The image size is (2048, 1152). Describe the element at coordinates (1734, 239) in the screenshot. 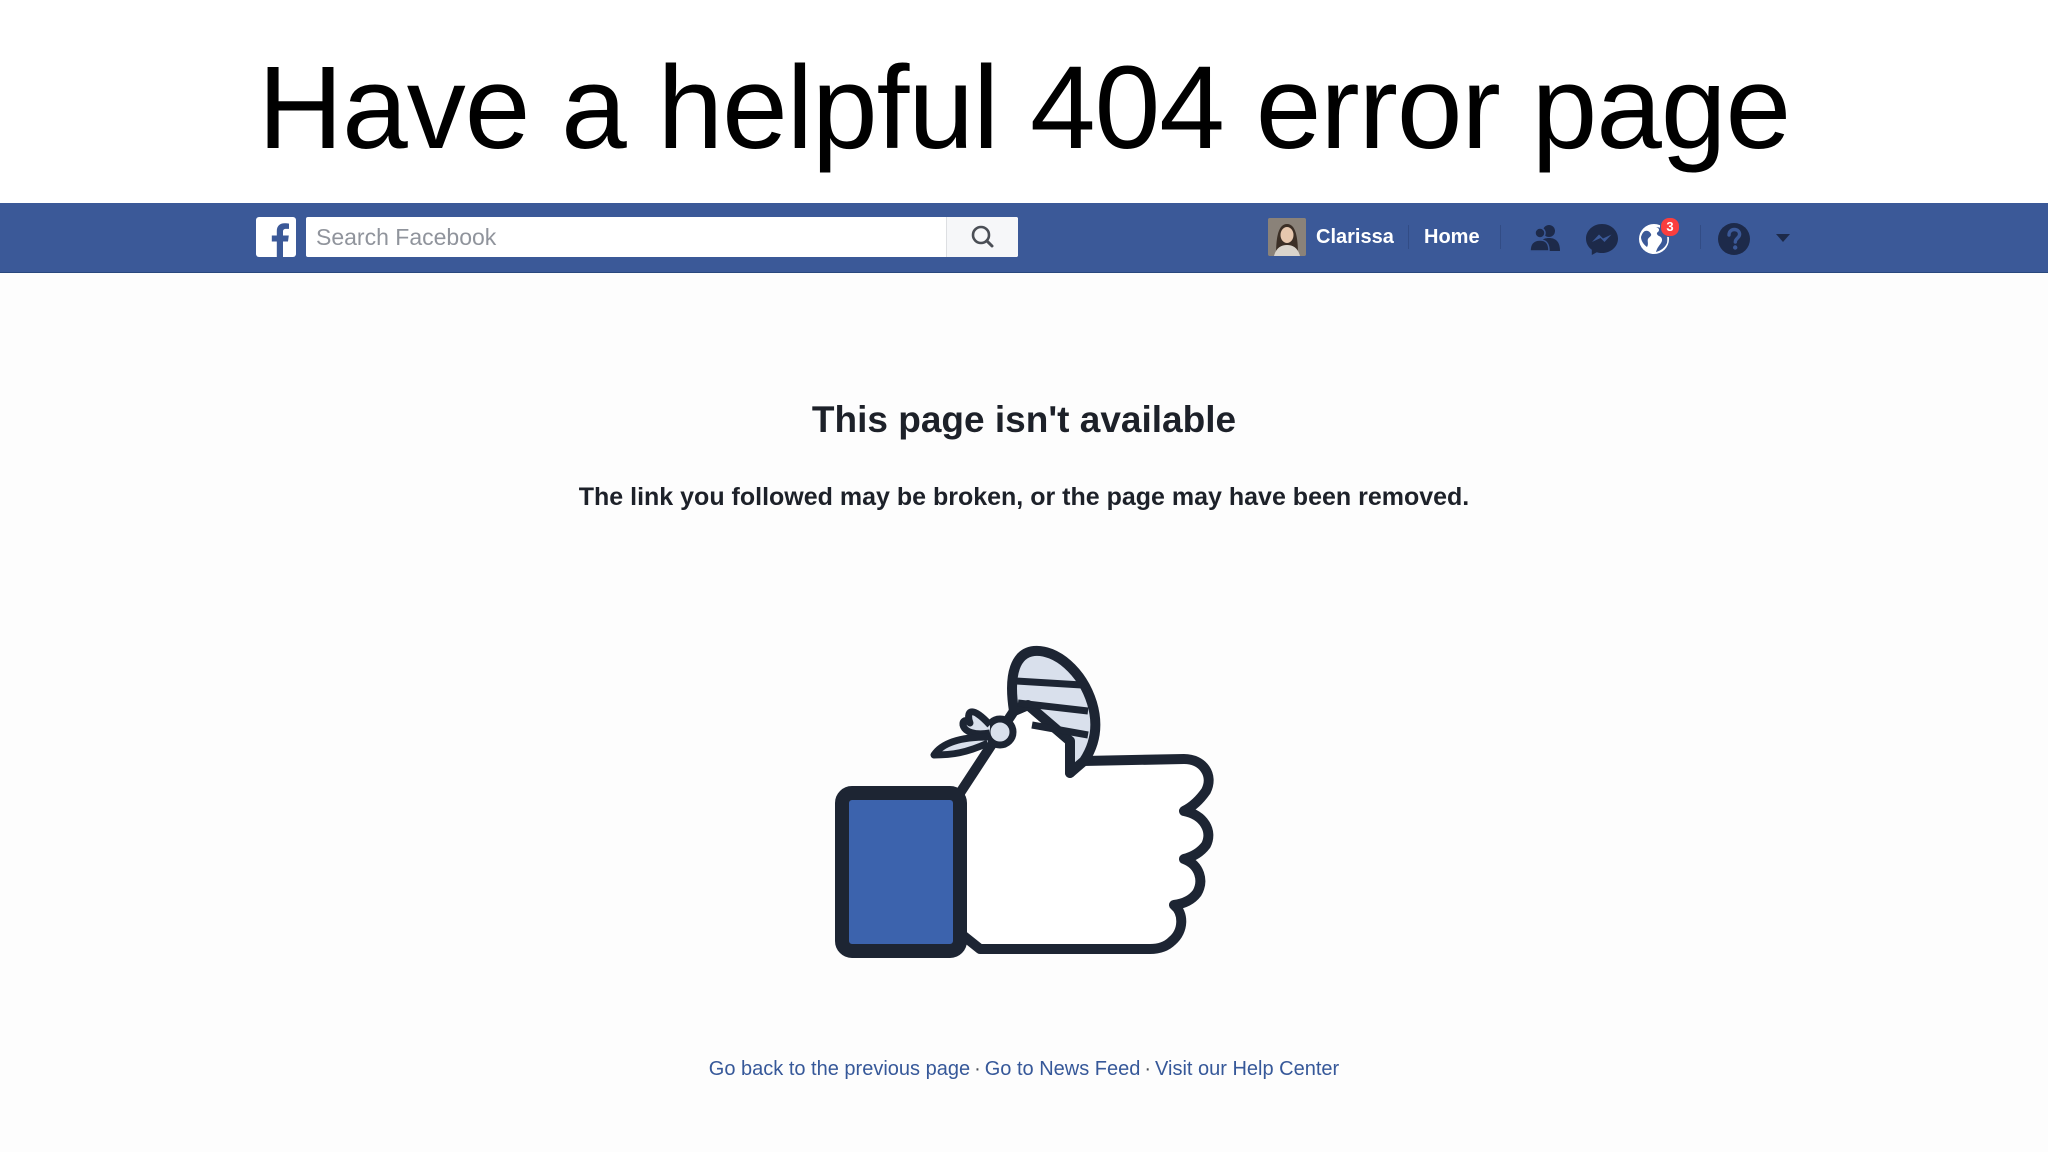

I see `question-icon` at that location.